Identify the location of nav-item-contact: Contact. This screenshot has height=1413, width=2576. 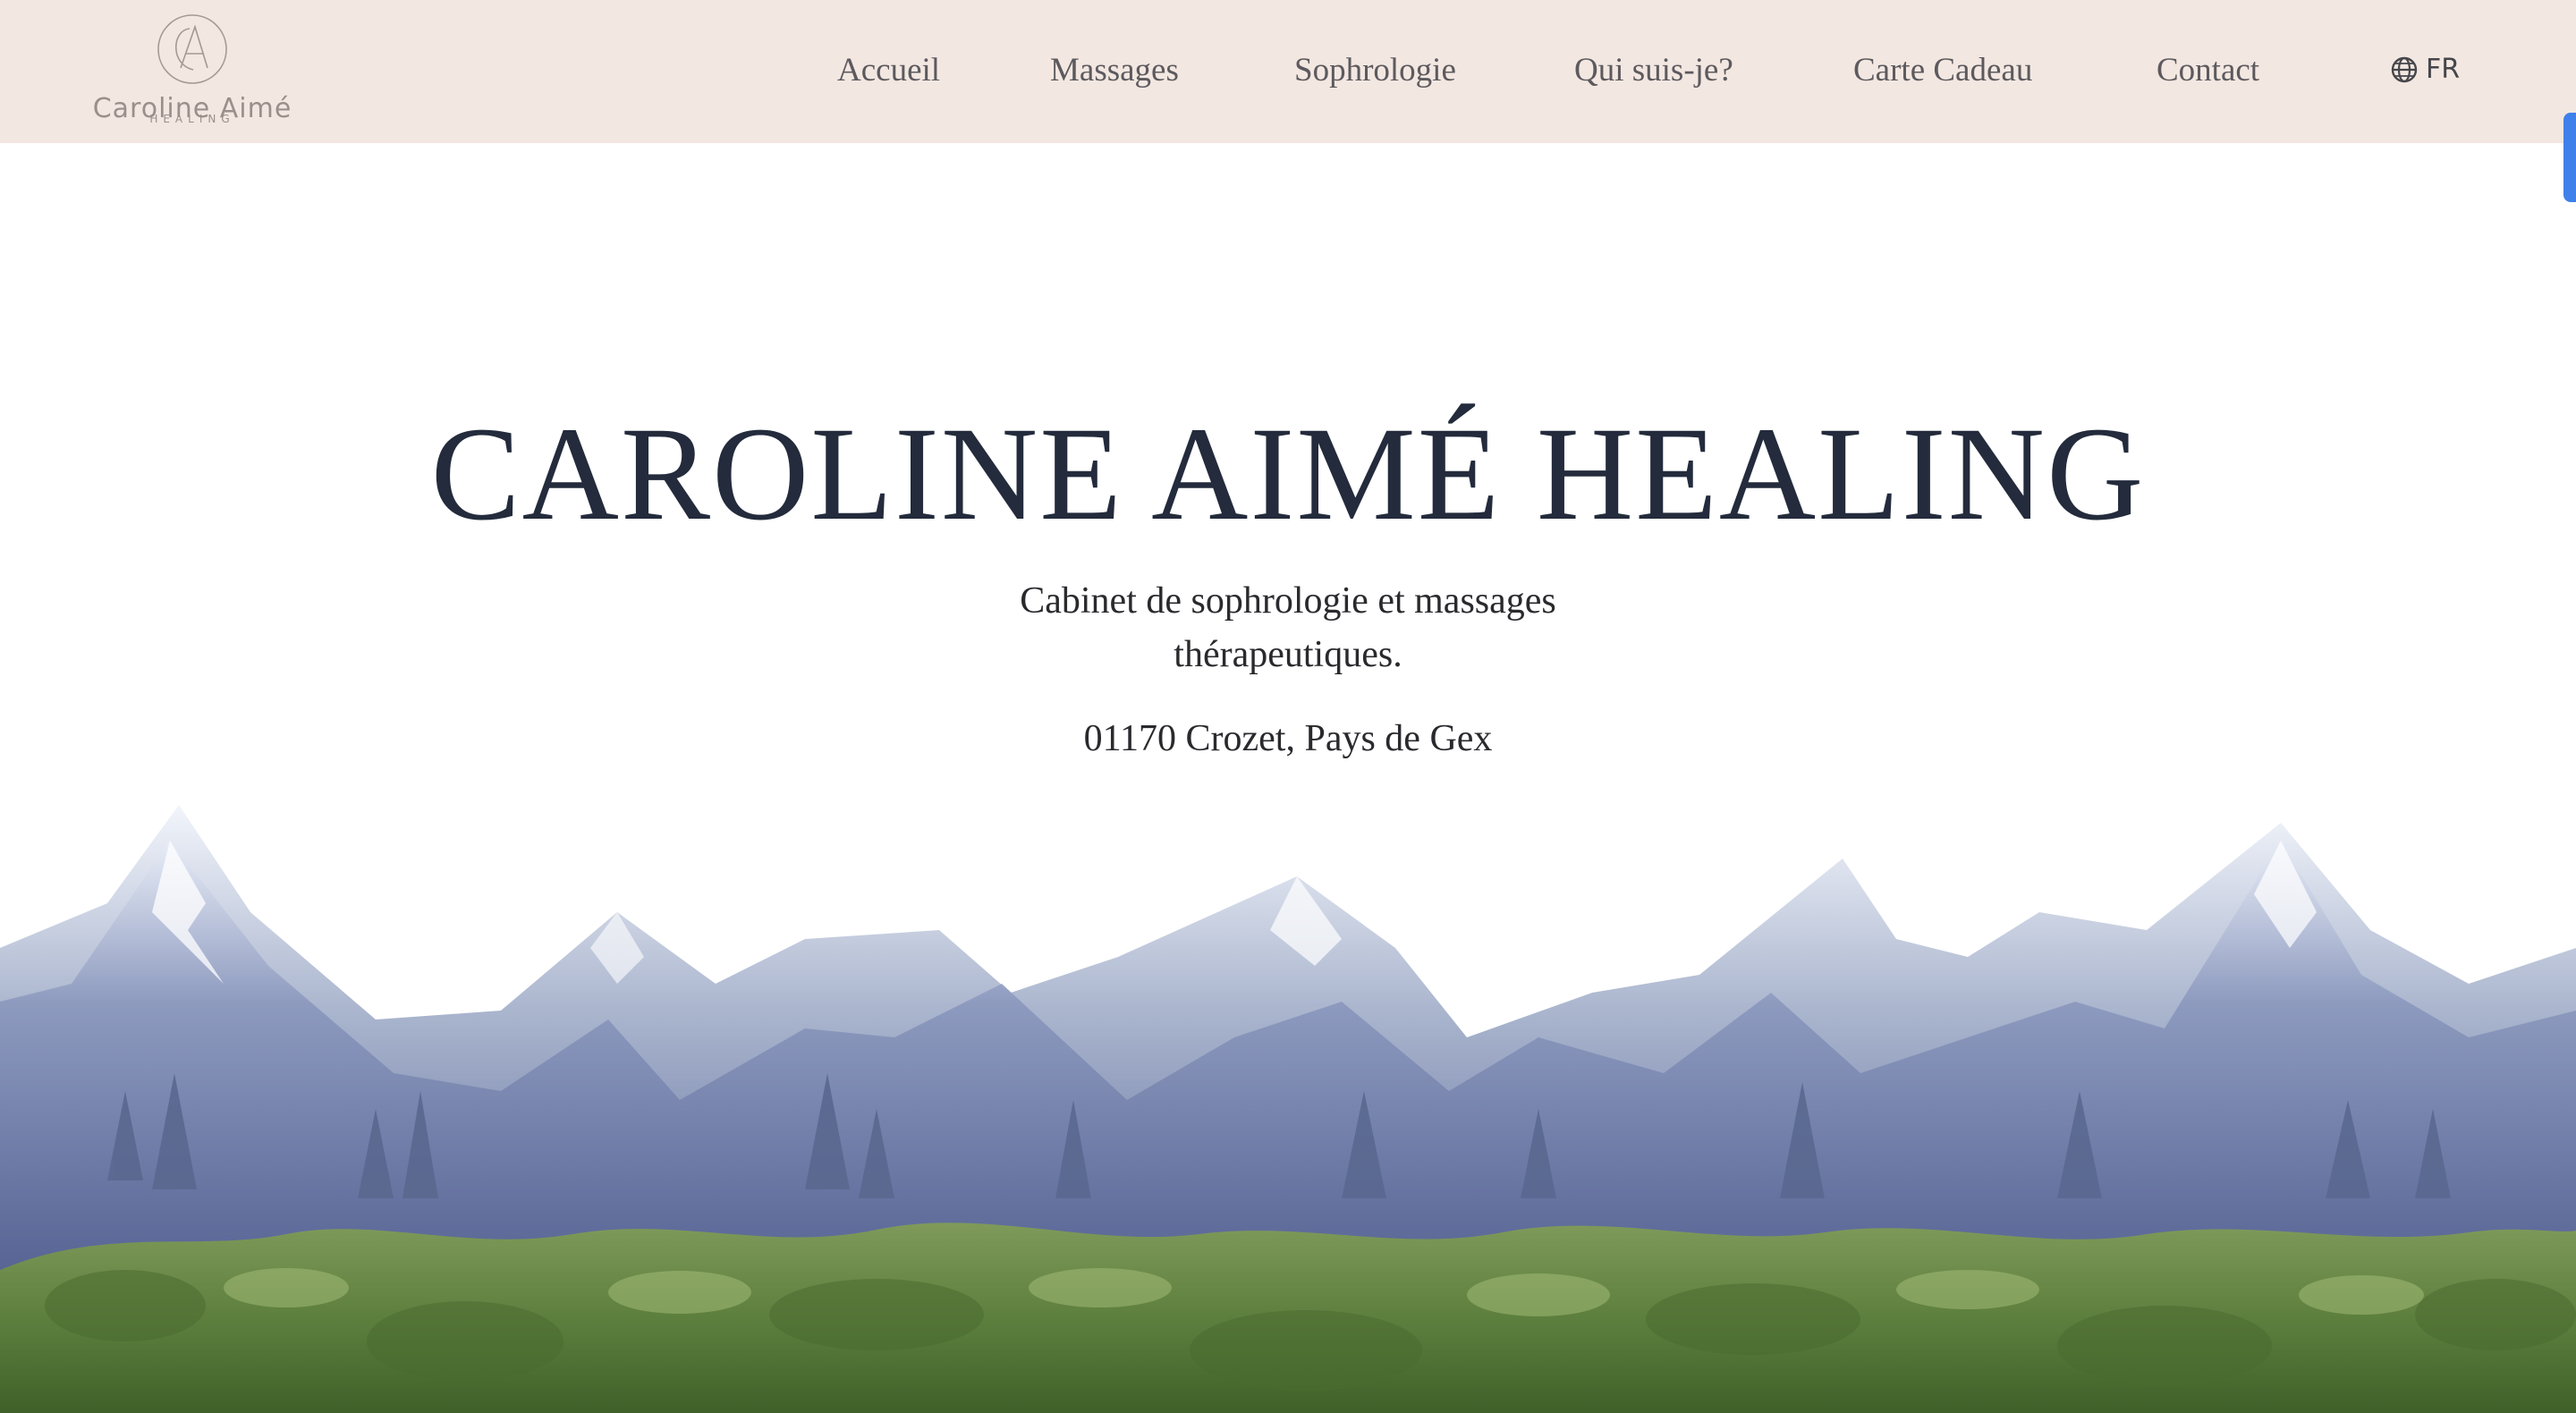
(2208, 70).